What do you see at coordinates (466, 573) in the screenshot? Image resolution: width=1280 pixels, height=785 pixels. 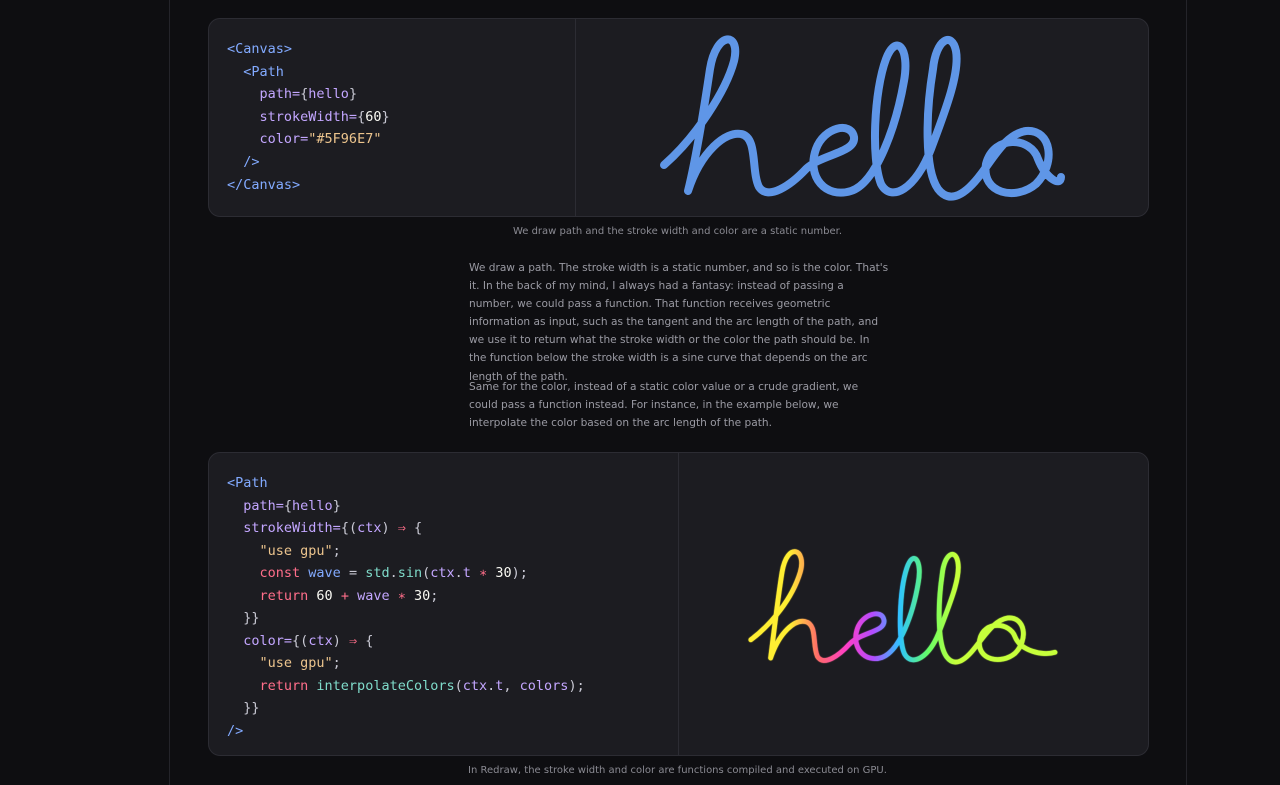 I see `code-token: t` at bounding box center [466, 573].